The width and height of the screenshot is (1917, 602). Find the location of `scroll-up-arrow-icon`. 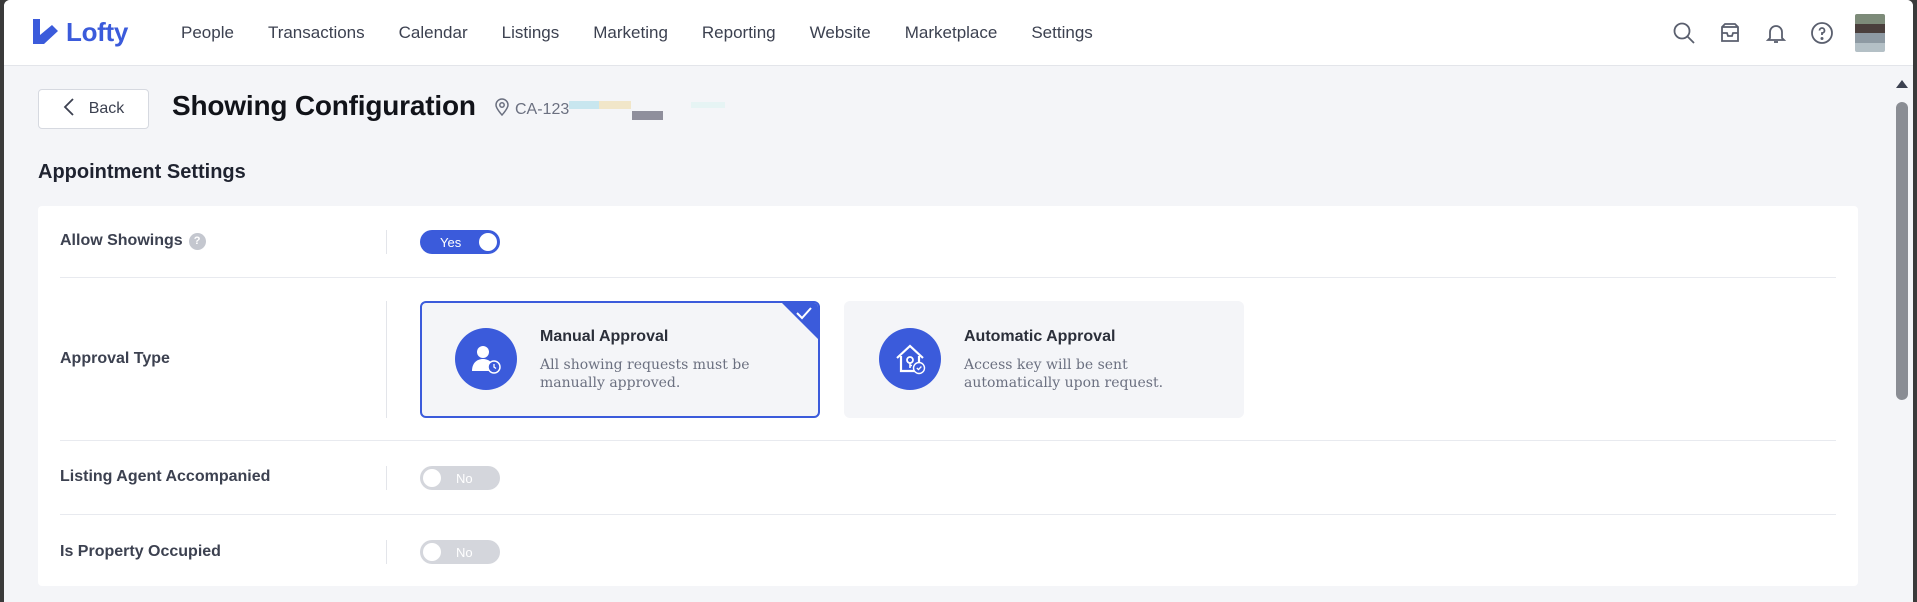

scroll-up-arrow-icon is located at coordinates (1902, 84).